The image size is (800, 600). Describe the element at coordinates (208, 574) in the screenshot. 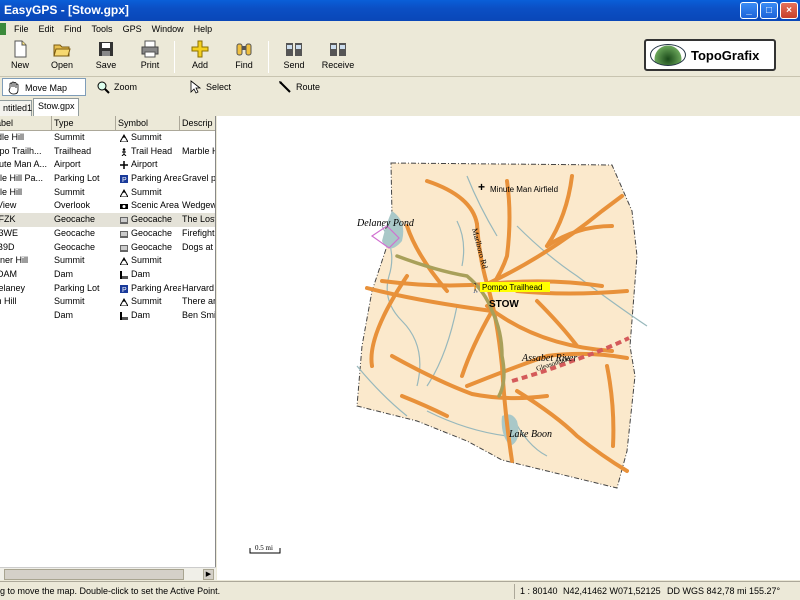

I see `scroll-right-arrow: ▶` at that location.